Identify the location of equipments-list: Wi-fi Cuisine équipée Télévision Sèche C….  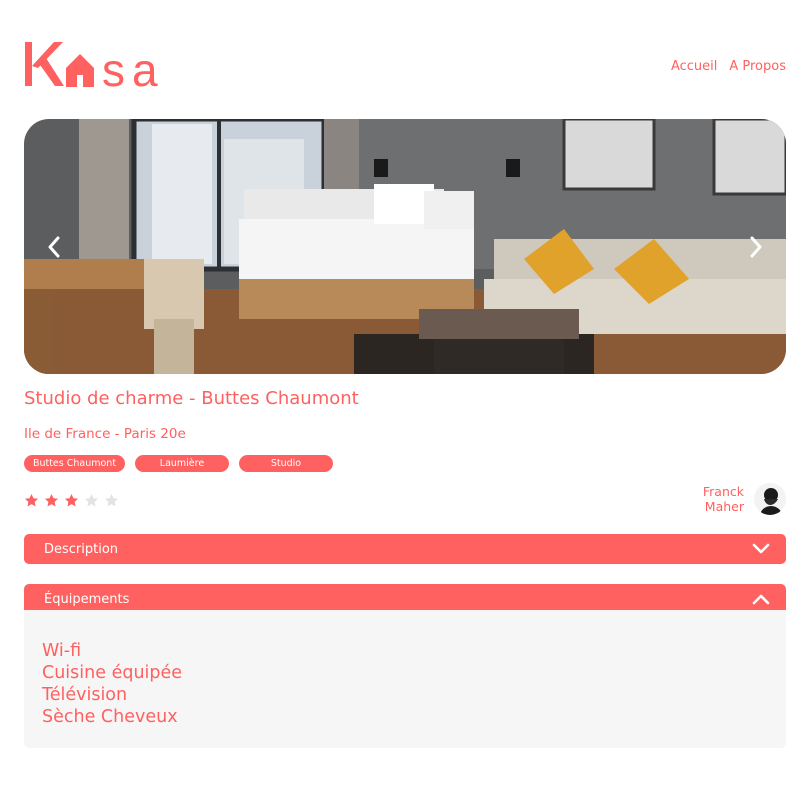
(405, 684).